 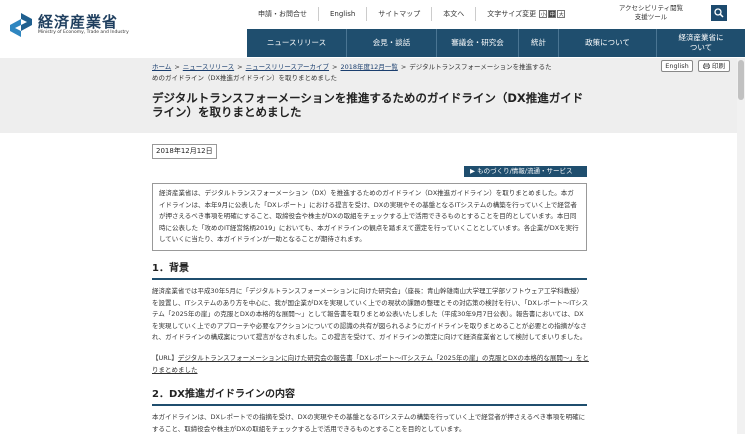 What do you see at coordinates (283, 14) in the screenshot?
I see `contact-link: 申請・お問合せ` at bounding box center [283, 14].